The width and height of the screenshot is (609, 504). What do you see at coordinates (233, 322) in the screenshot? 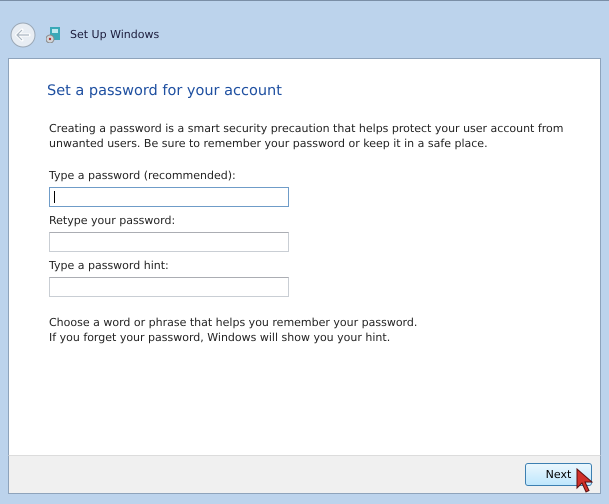
I see `hint-text: Choose a word or phrase that helps you remember your password.` at bounding box center [233, 322].